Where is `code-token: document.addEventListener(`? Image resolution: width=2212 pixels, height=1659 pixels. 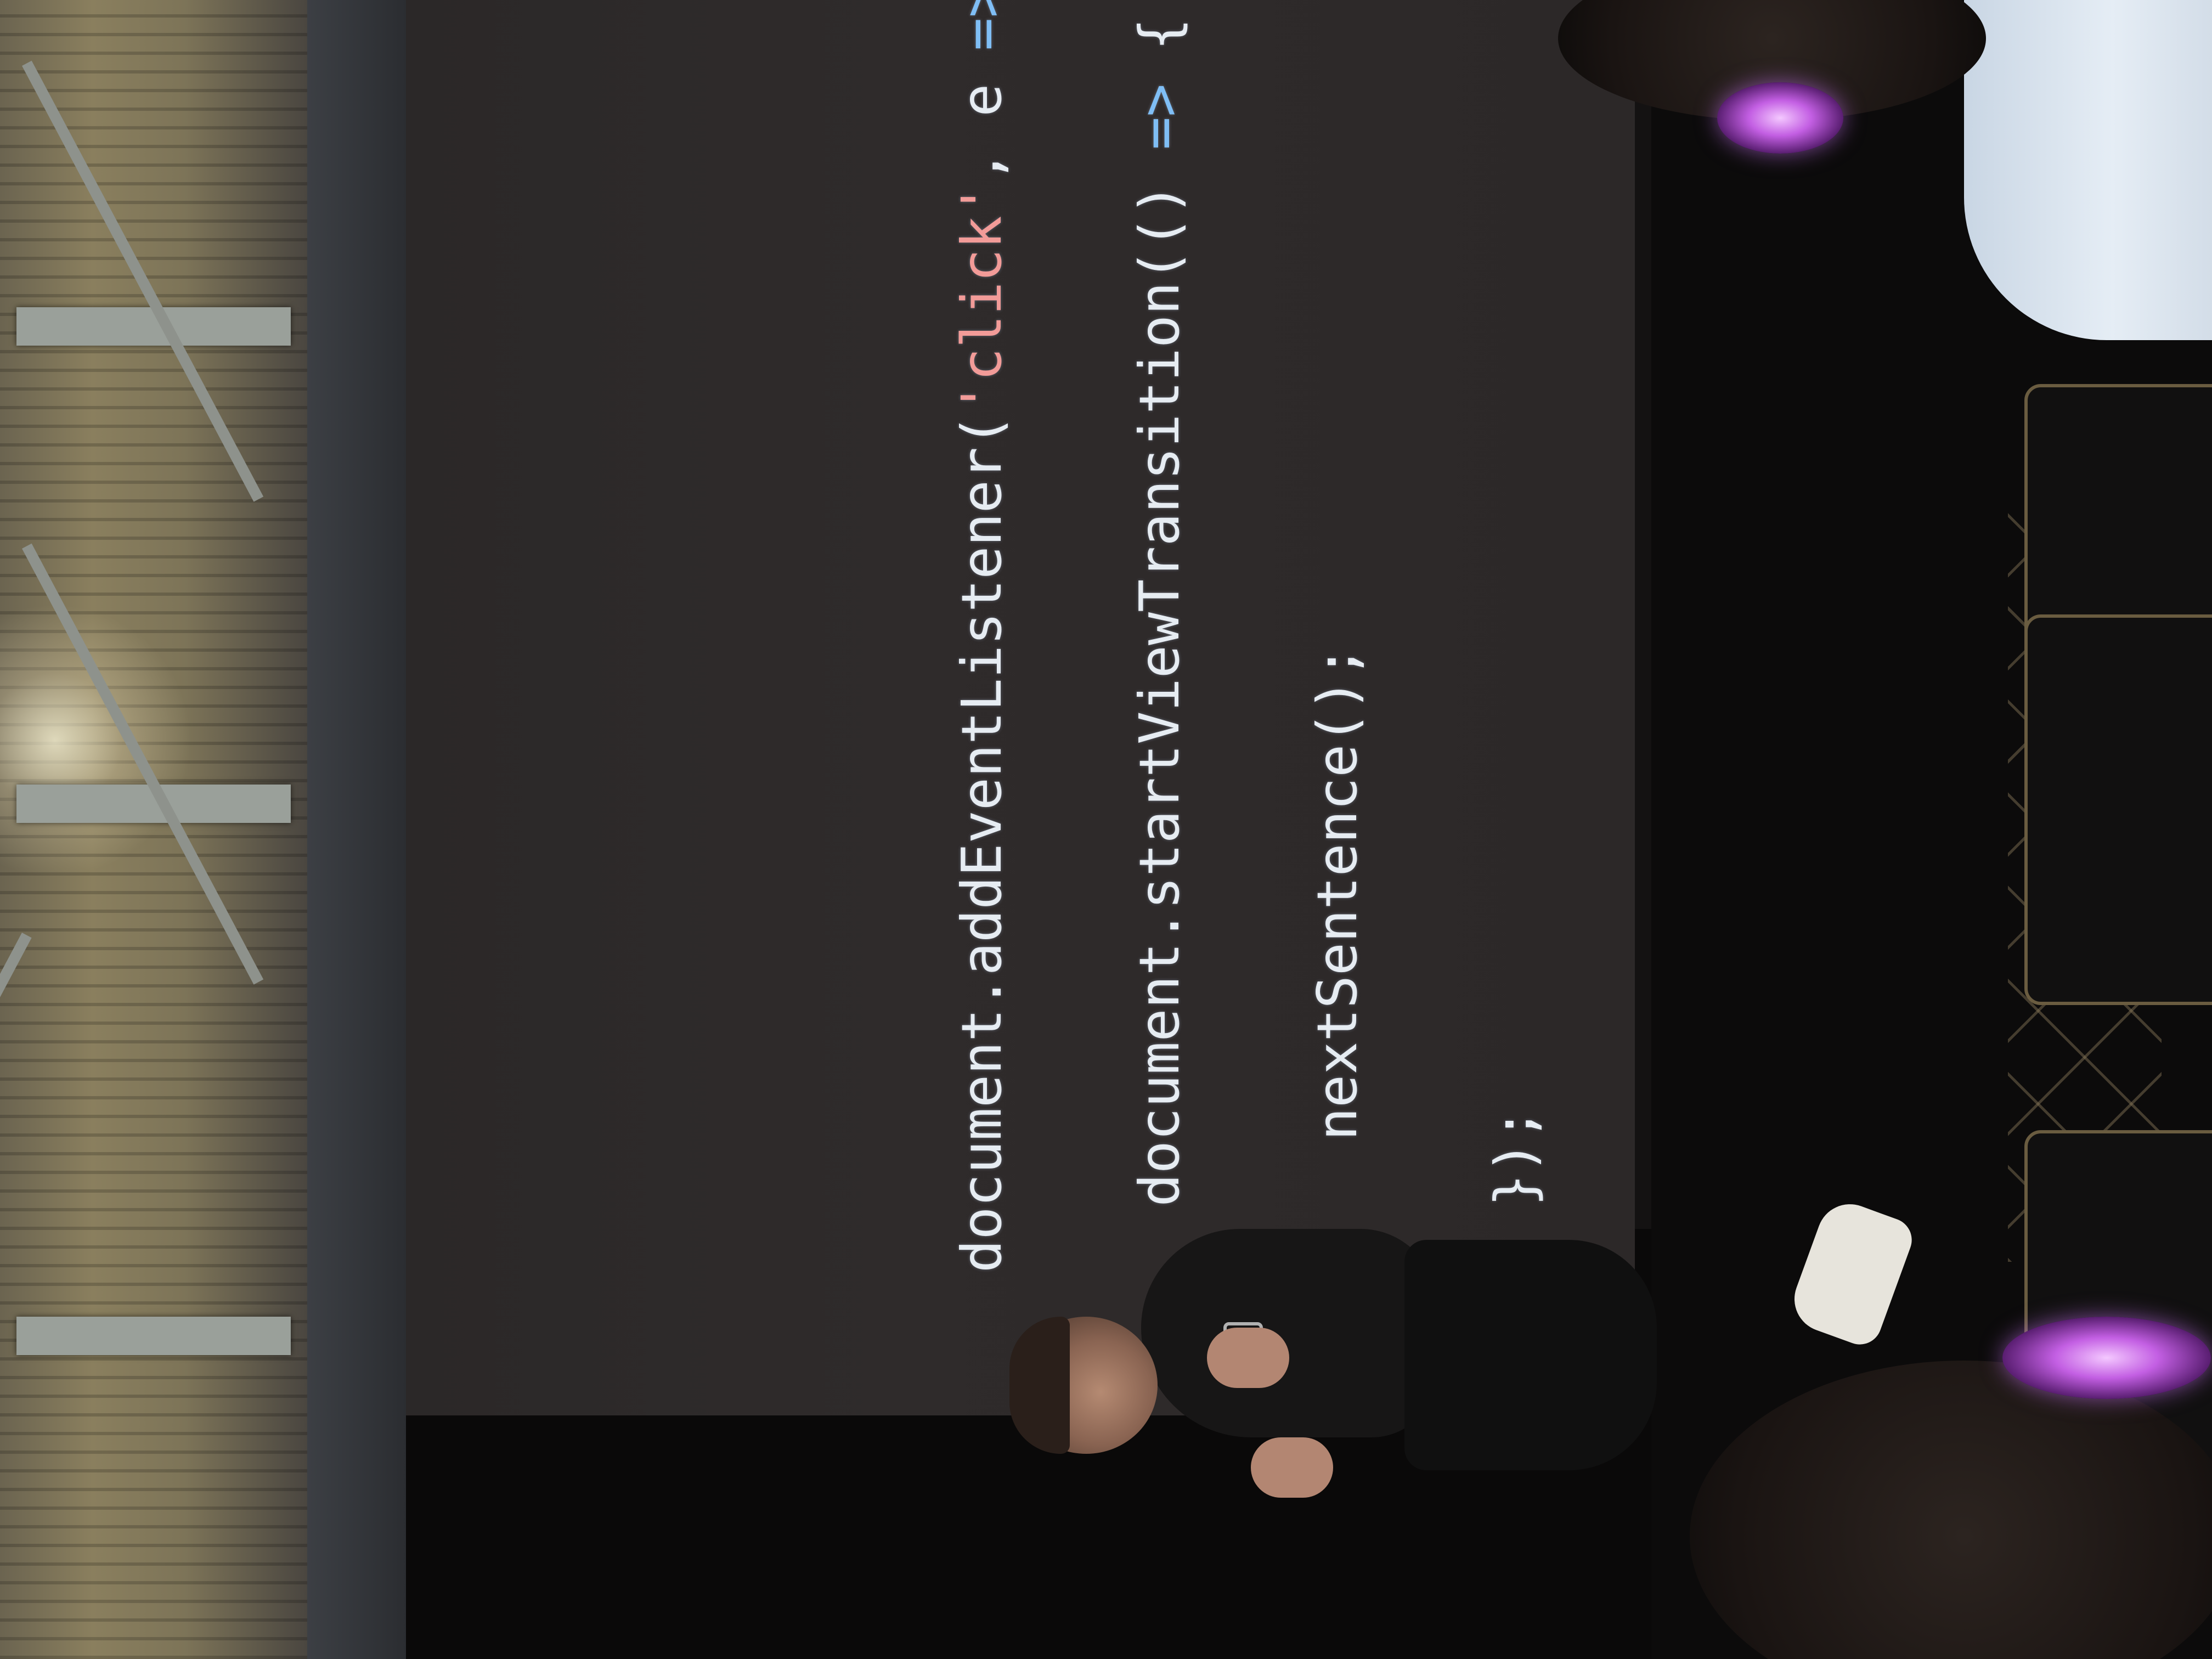
code-token: document.addEventListener( is located at coordinates (982, 844).